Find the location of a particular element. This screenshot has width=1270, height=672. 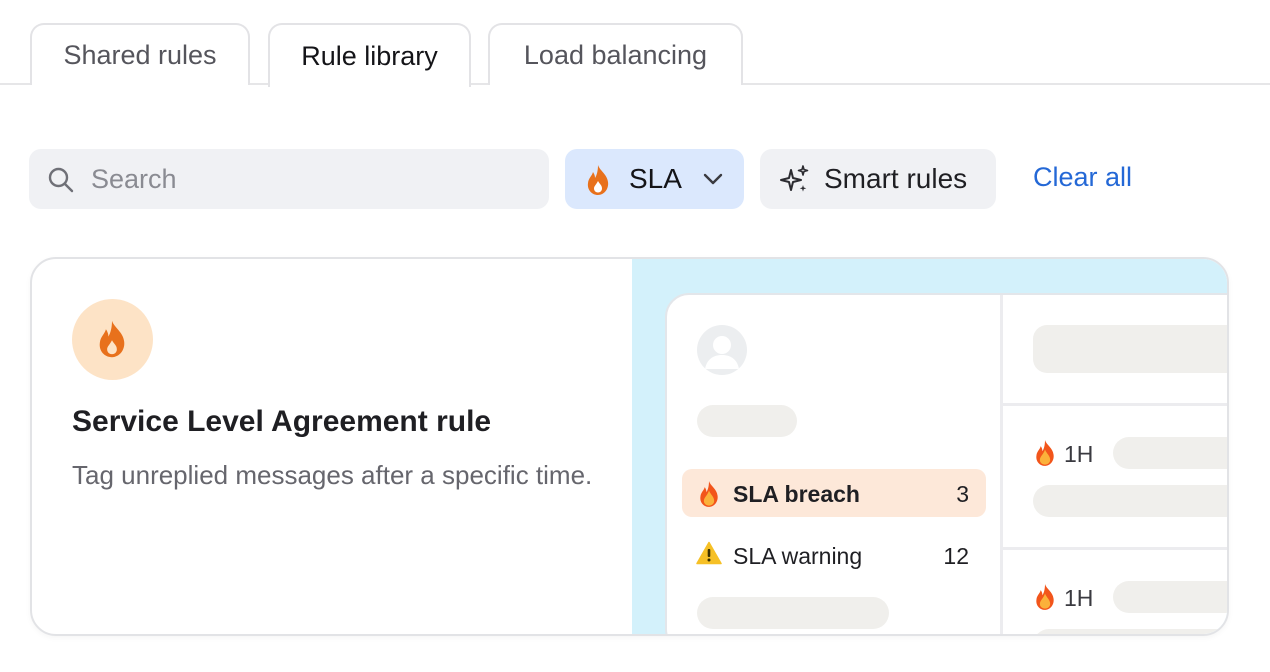

tab-label: Load balancing is located at coordinates (615, 54).